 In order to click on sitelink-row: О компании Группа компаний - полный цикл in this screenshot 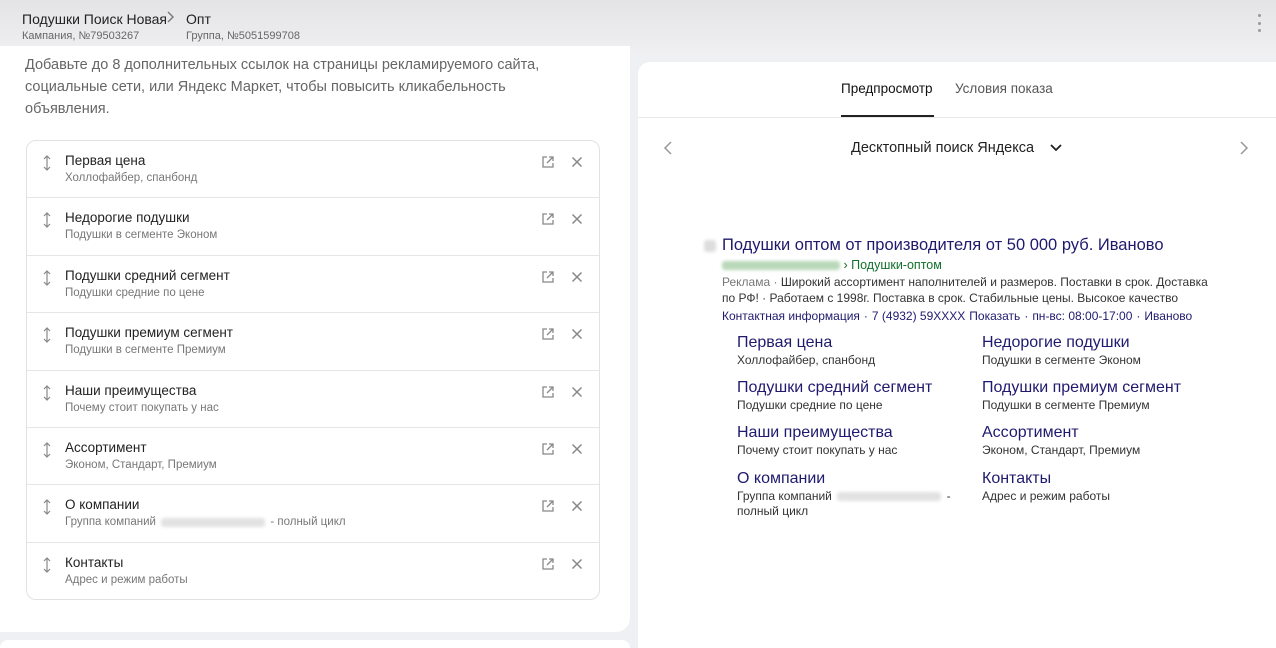, I will do `click(313, 514)`.